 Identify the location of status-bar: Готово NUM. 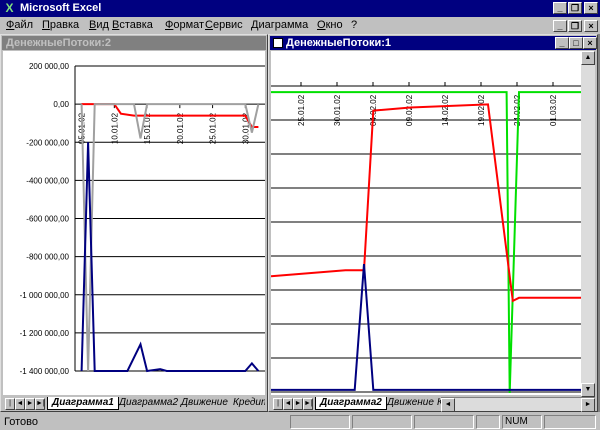
(300, 422).